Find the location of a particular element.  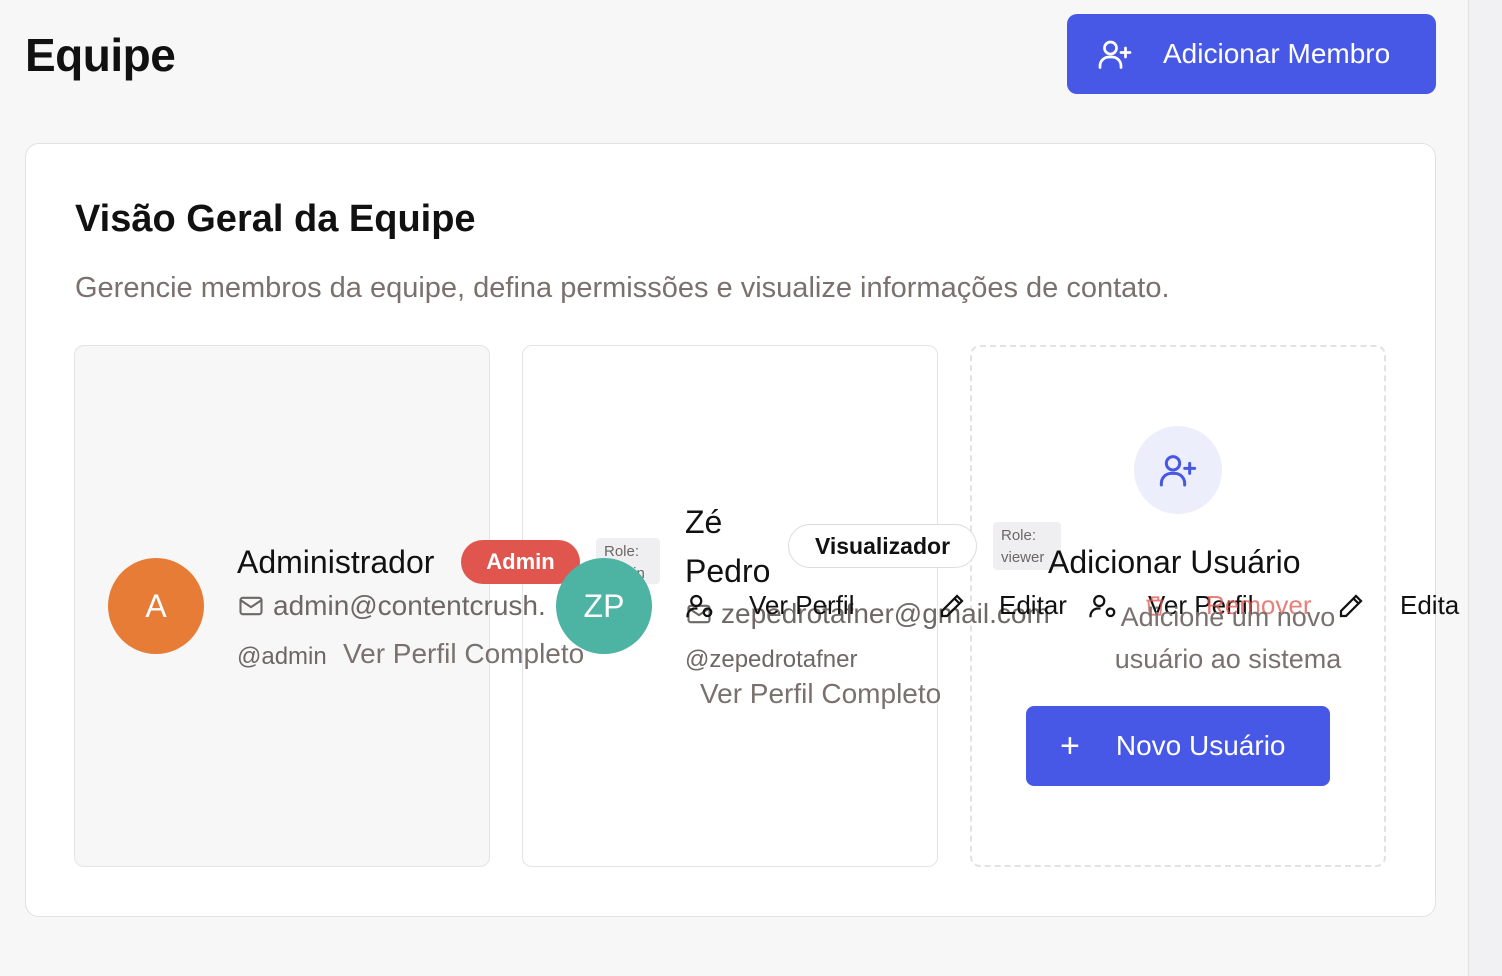

scrollbar-track is located at coordinates (1485, 488).